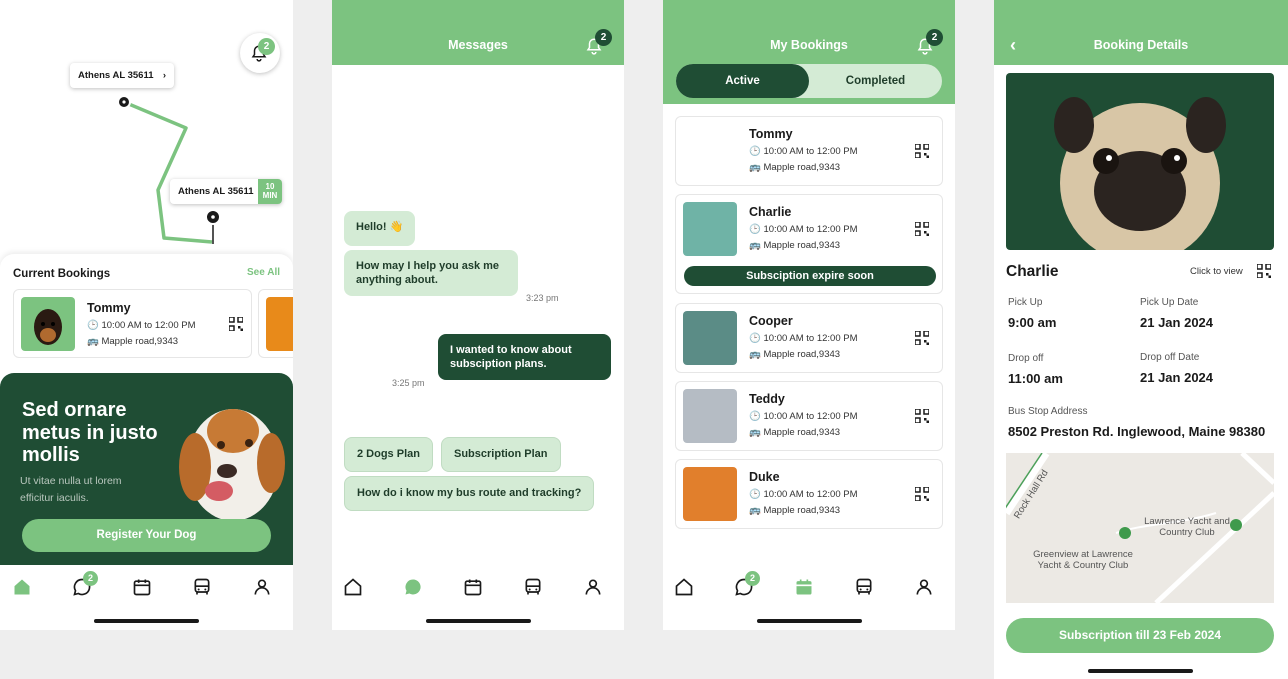  Describe the element at coordinates (1187, 527) in the screenshot. I see `map-place-label: Lawrence Yacht and Country Club` at that location.